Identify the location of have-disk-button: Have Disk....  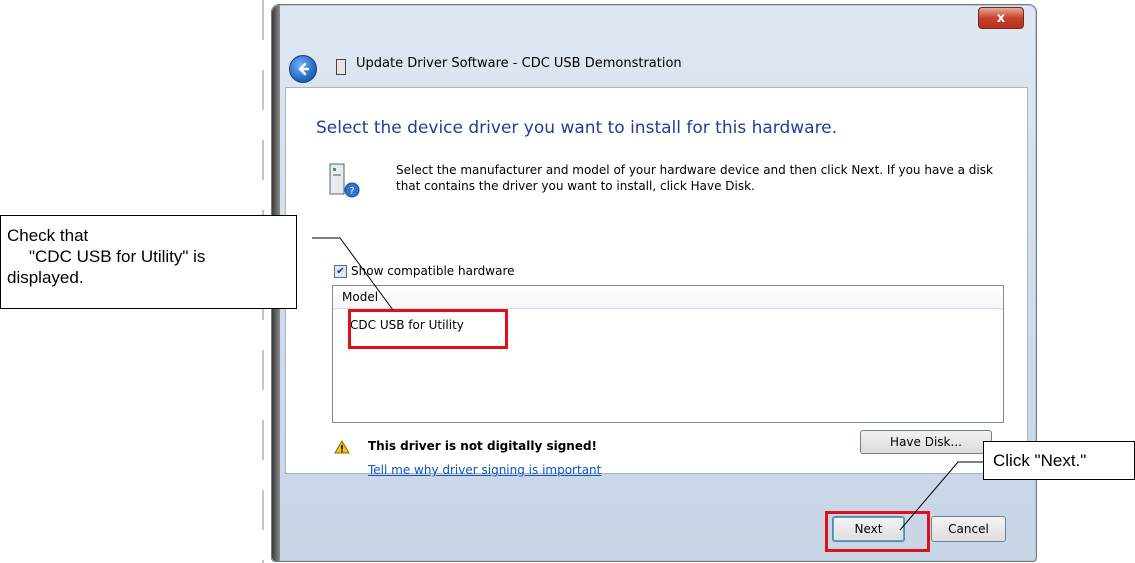
(926, 442).